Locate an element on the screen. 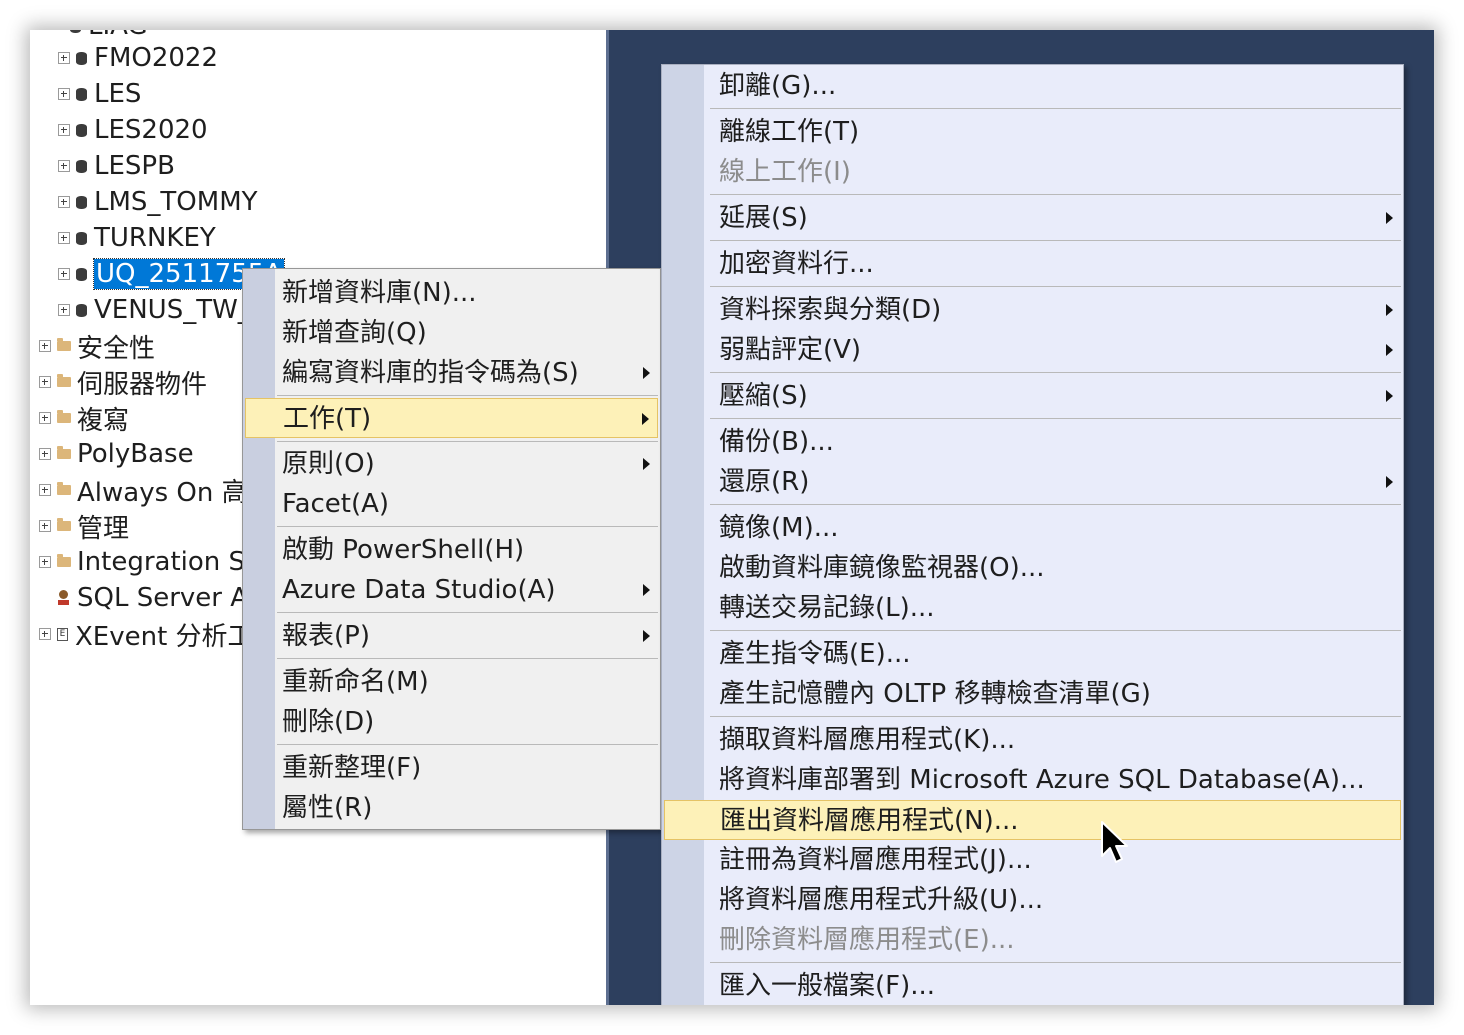  tree-item-label: PolyBase is located at coordinates (135, 454).